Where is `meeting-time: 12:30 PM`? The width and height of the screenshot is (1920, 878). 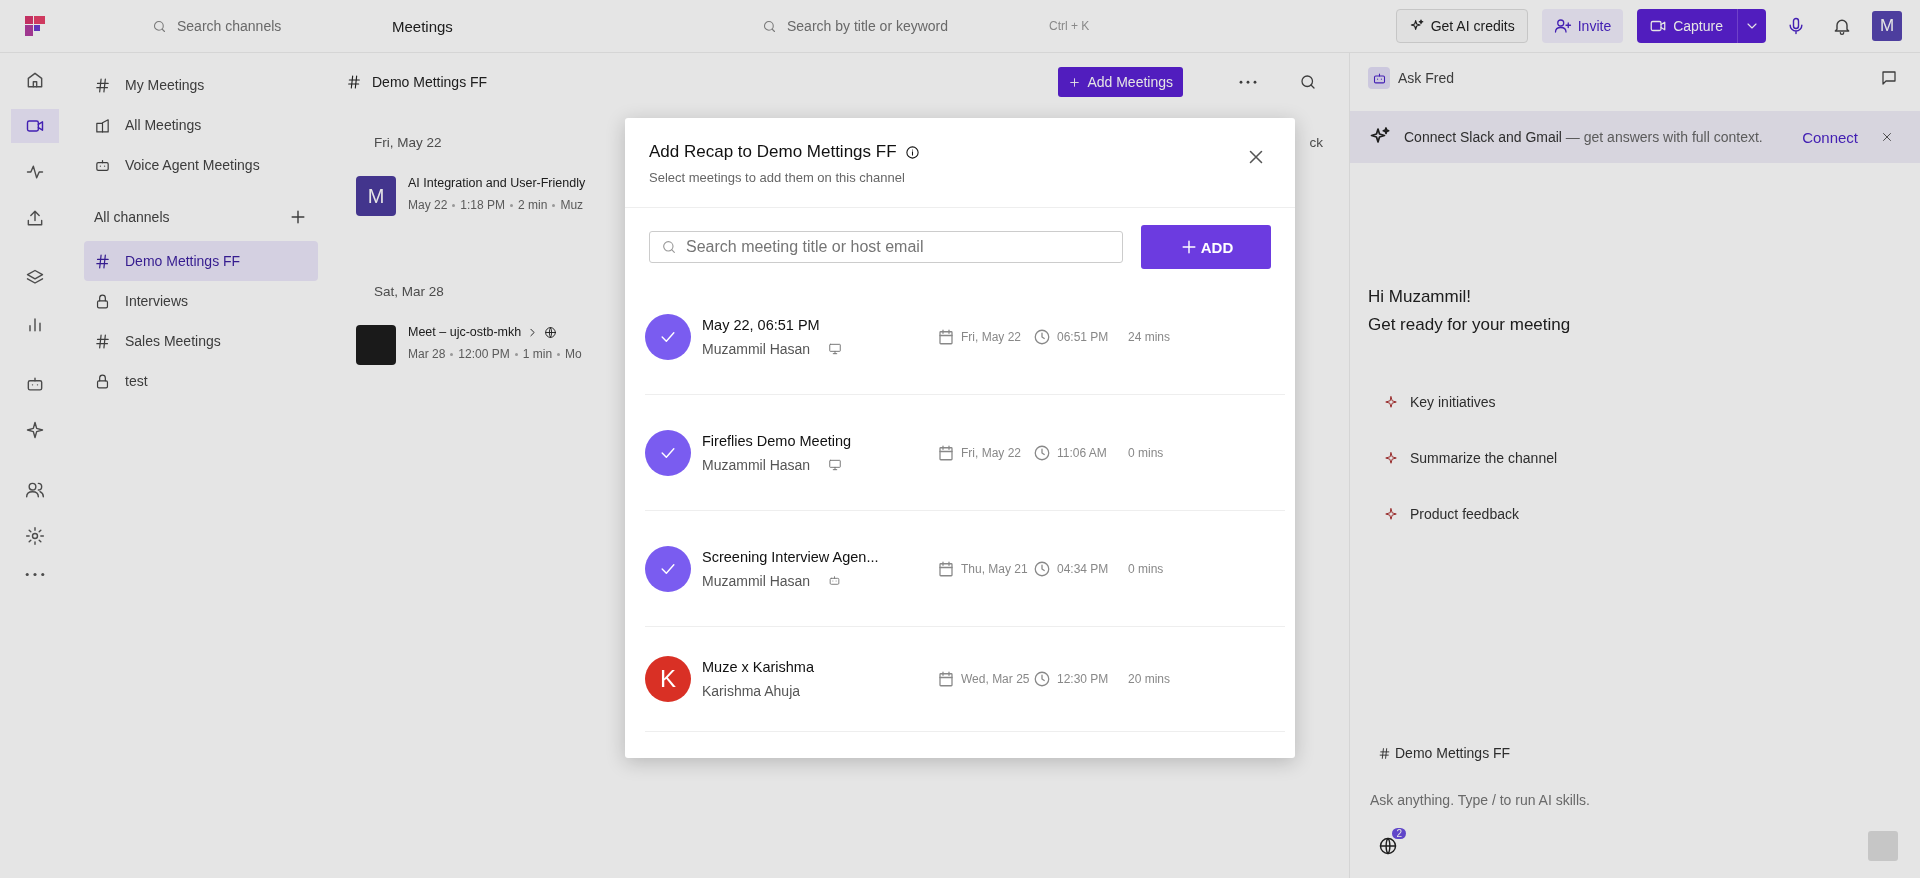
meeting-time: 12:30 PM is located at coordinates (1083, 679).